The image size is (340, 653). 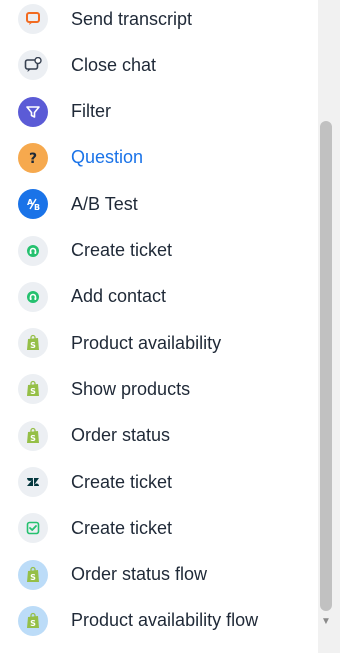 What do you see at coordinates (165, 620) in the screenshot?
I see `menu-item-label: Product availability flow` at bounding box center [165, 620].